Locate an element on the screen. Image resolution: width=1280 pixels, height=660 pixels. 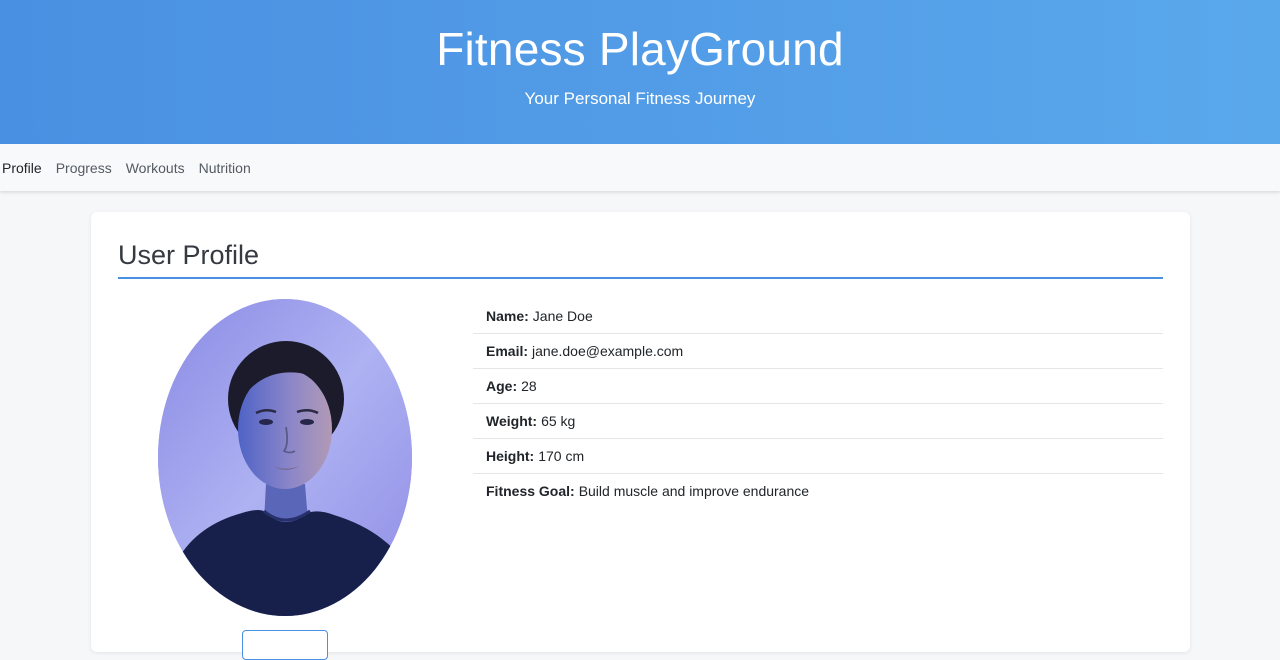
avatar-column is located at coordinates (285, 479).